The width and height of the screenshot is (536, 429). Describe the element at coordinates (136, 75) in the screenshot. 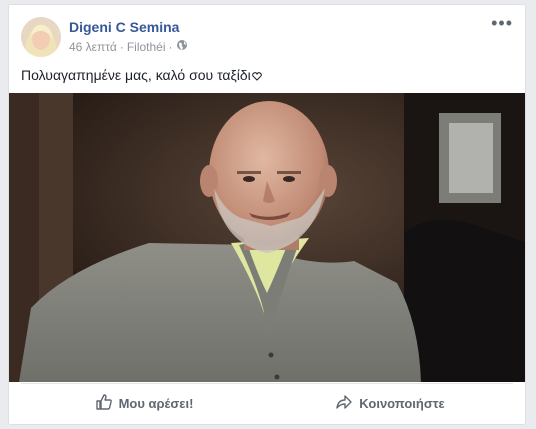

I see `post-text-content: Πολυαγαπημένε μας, καλό σου ταξίδι` at that location.